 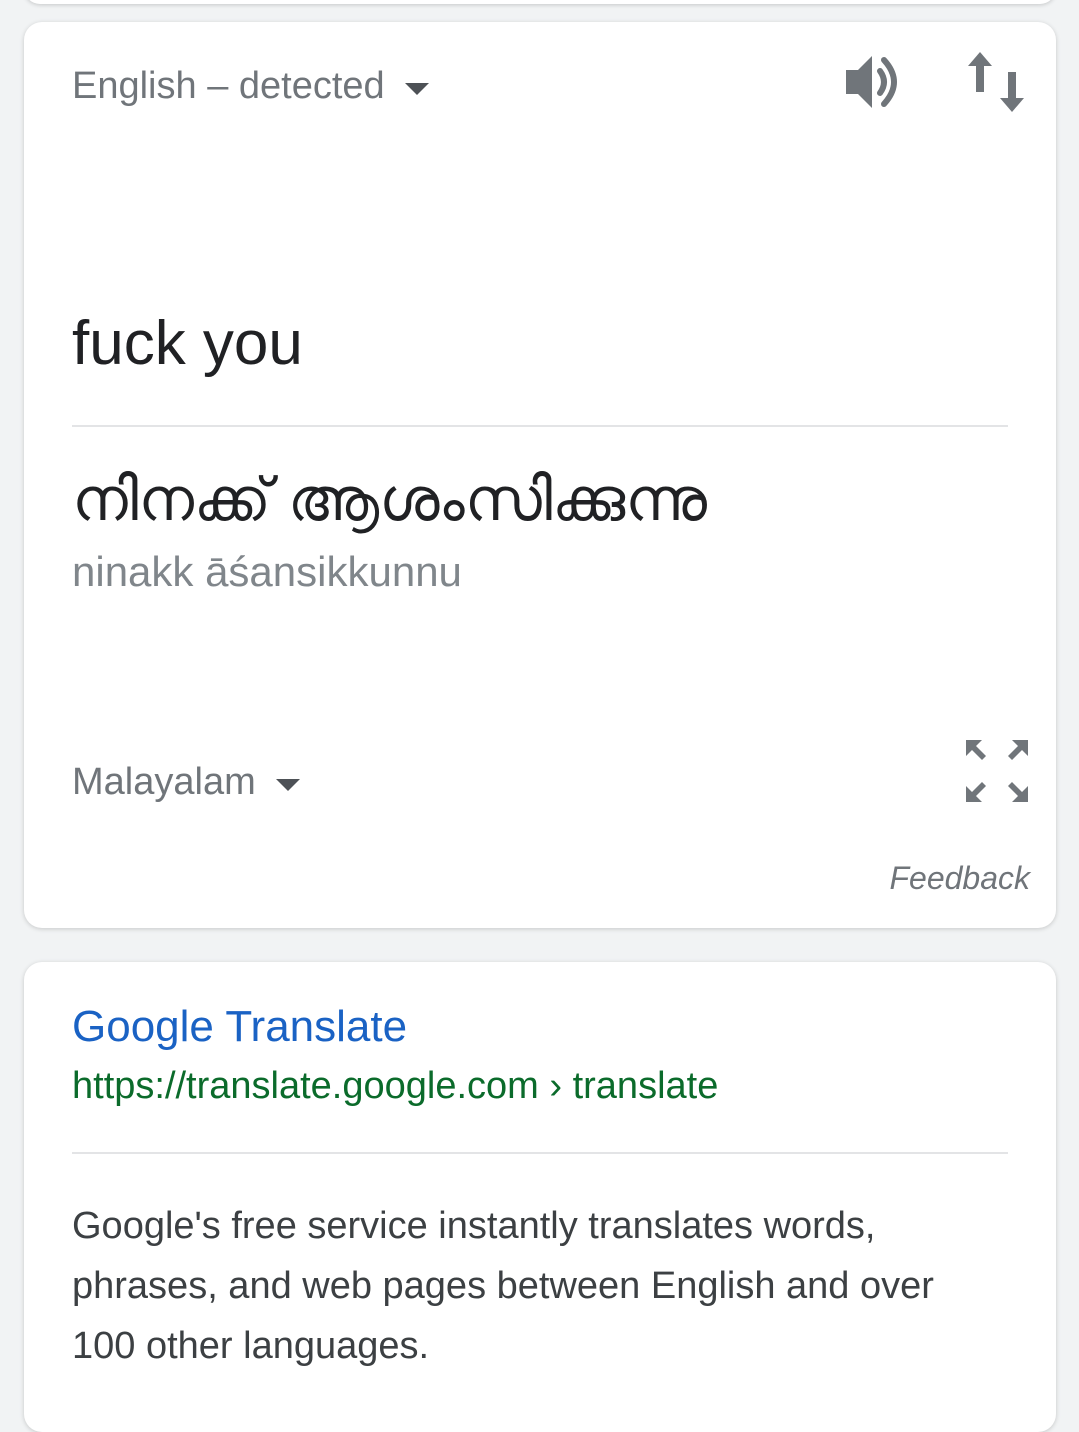 I want to click on target-language-selector: Malayalam, so click(x=186, y=782).